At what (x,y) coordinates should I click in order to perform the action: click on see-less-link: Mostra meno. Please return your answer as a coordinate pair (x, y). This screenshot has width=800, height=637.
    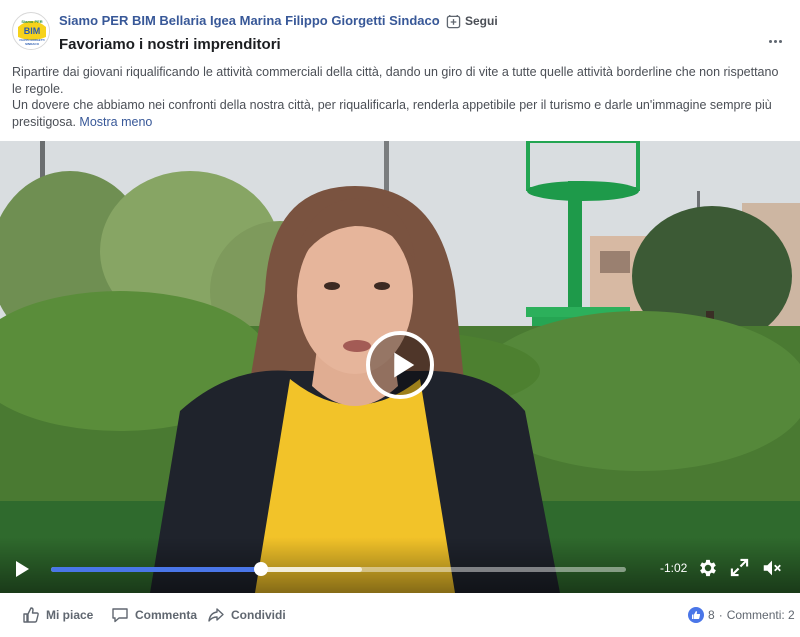
    Looking at the image, I should click on (115, 122).